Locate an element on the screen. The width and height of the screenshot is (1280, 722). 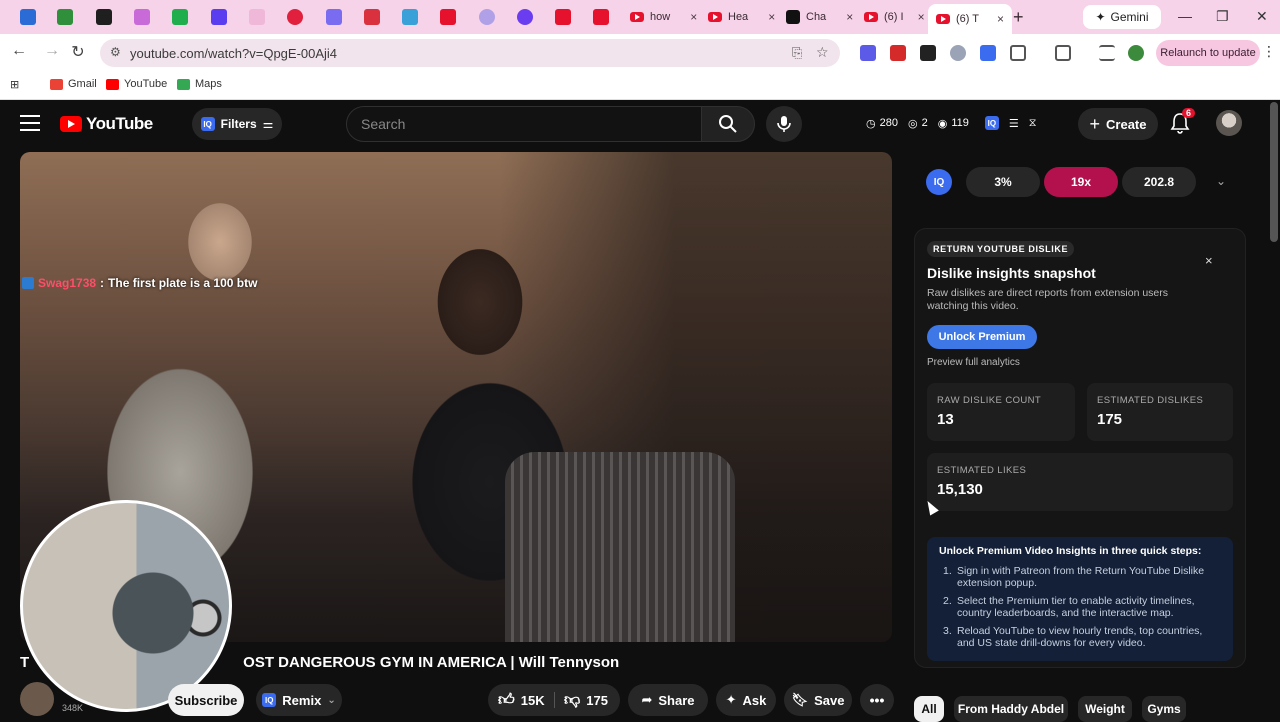
menu-icon is located at coordinates (30, 125).